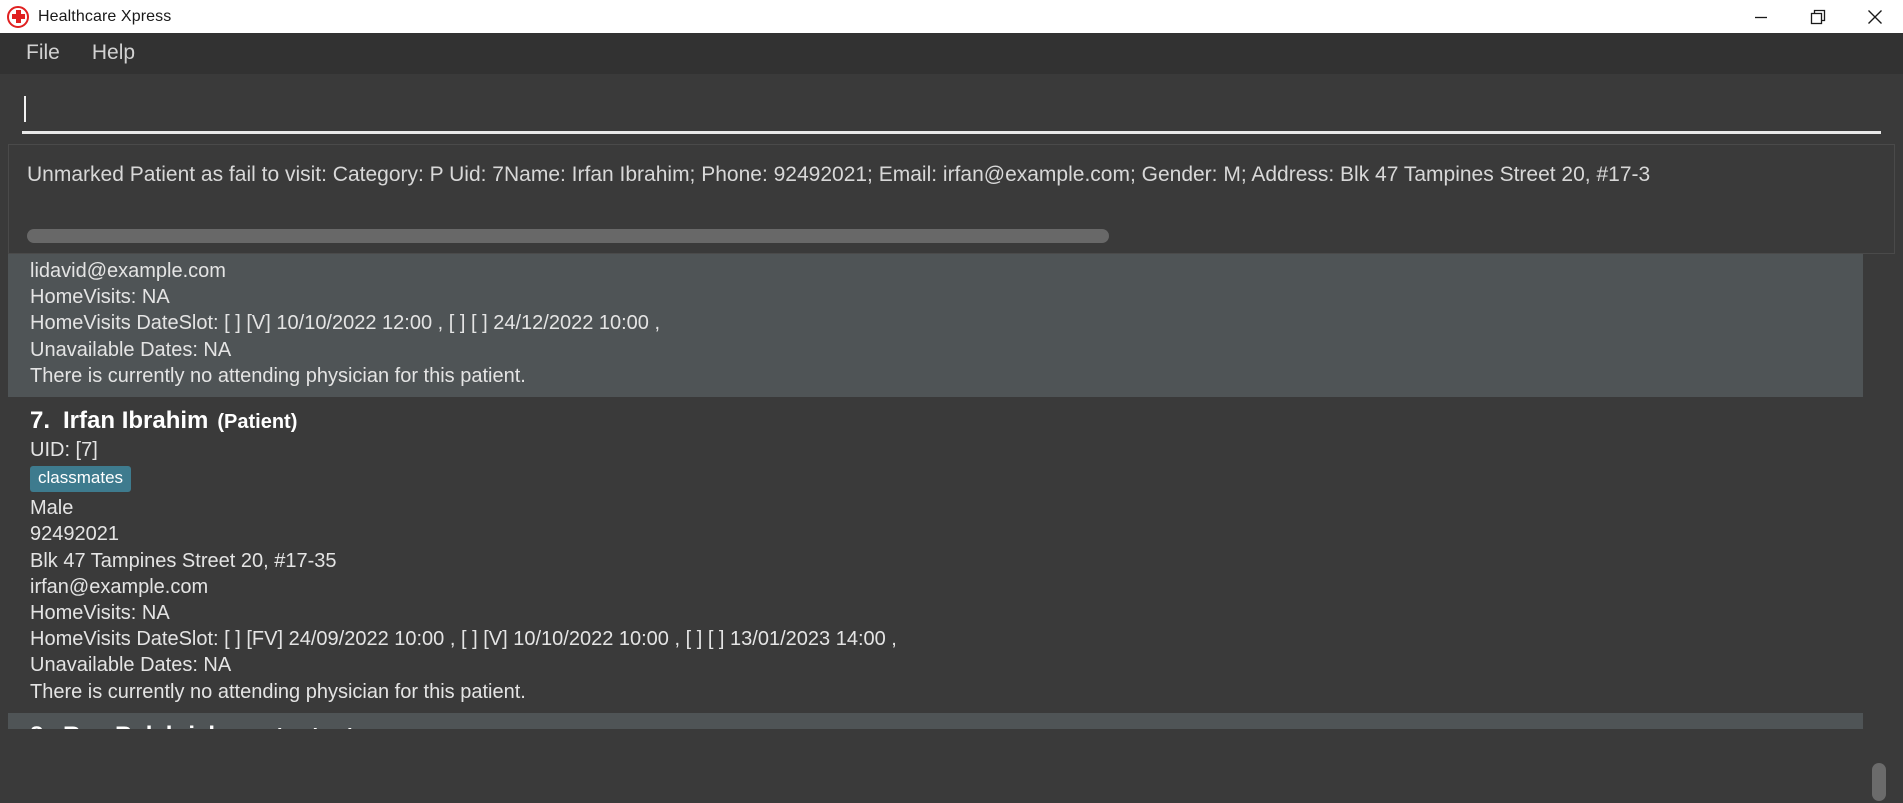  Describe the element at coordinates (40, 725) in the screenshot. I see `card-index: 8.` at that location.